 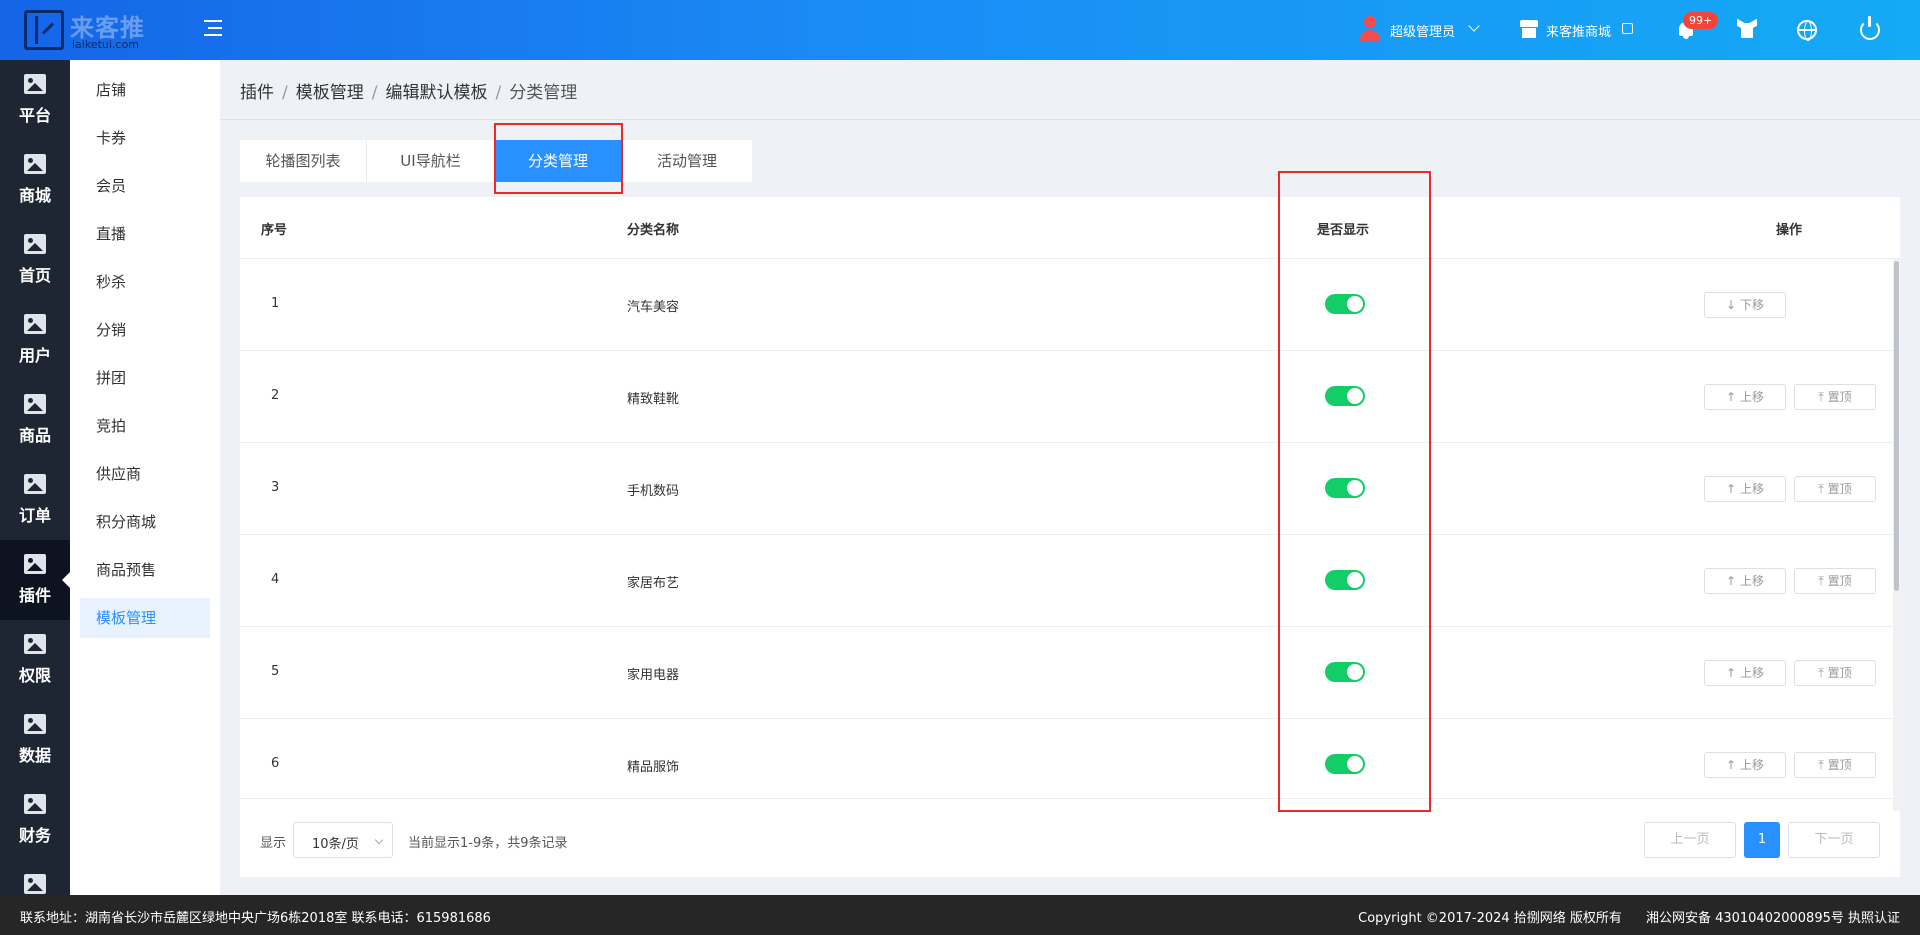 What do you see at coordinates (145, 618) in the screenshot?
I see `subnav-item-templates: 模板管理` at bounding box center [145, 618].